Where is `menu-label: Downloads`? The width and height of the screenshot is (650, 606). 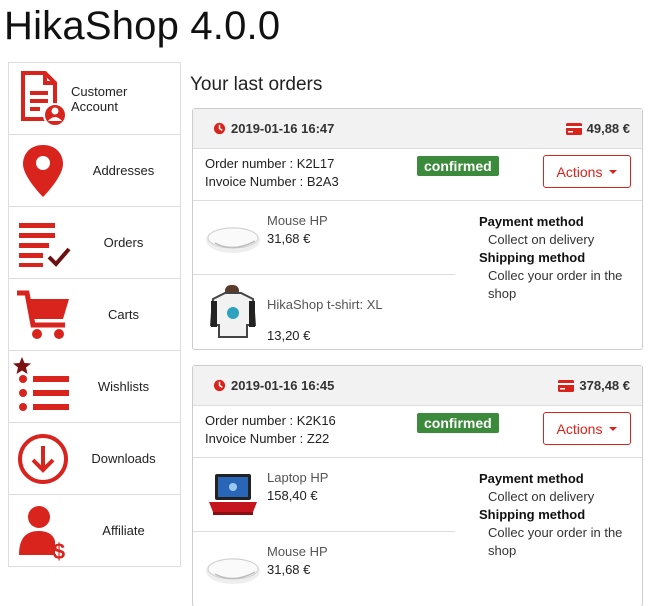
menu-label: Downloads is located at coordinates (123, 458).